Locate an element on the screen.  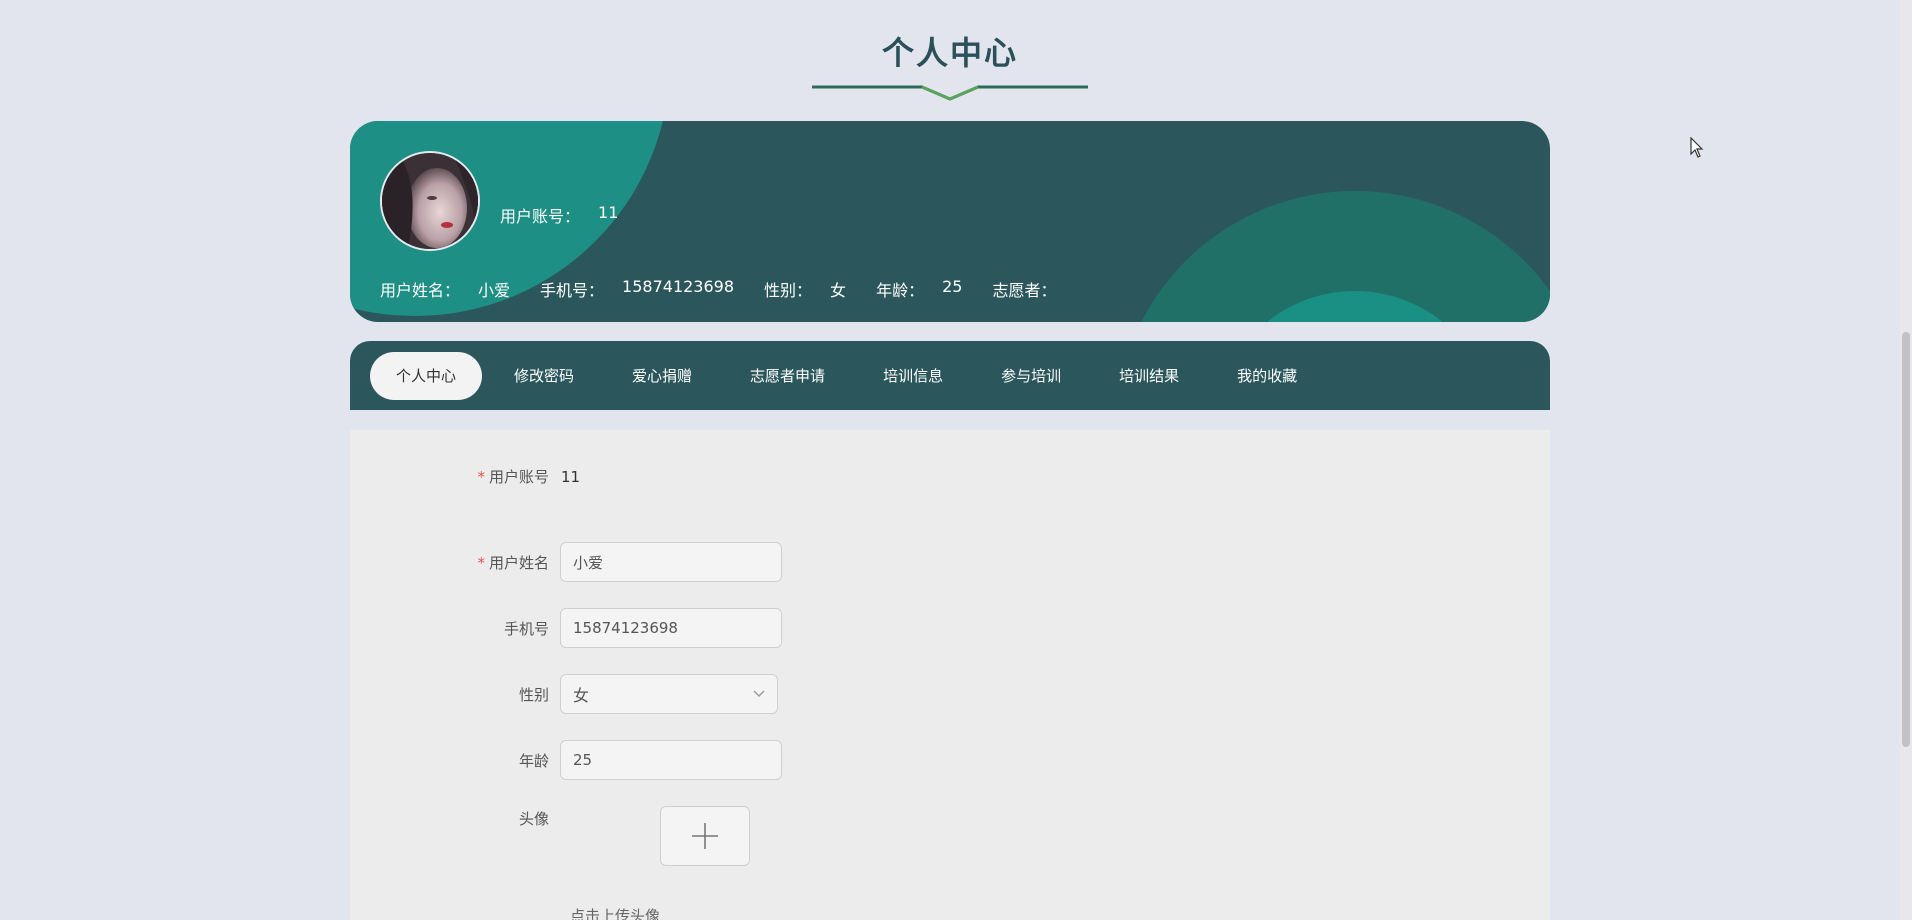
account-value: 11 is located at coordinates (571, 476).